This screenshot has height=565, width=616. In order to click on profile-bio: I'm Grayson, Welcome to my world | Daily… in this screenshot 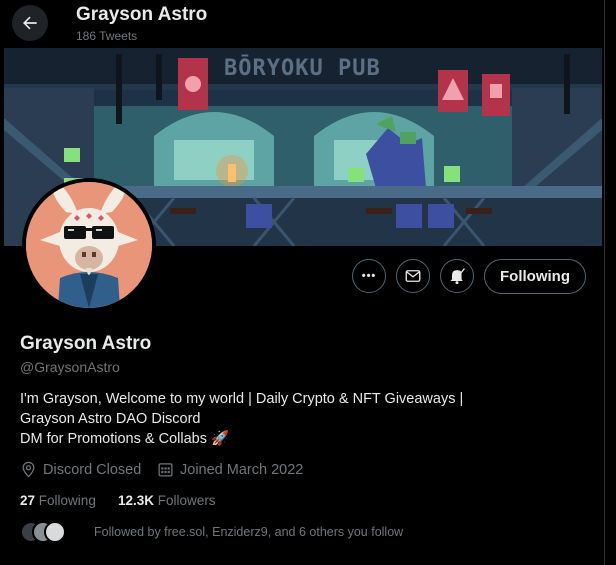, I will do `click(300, 419)`.